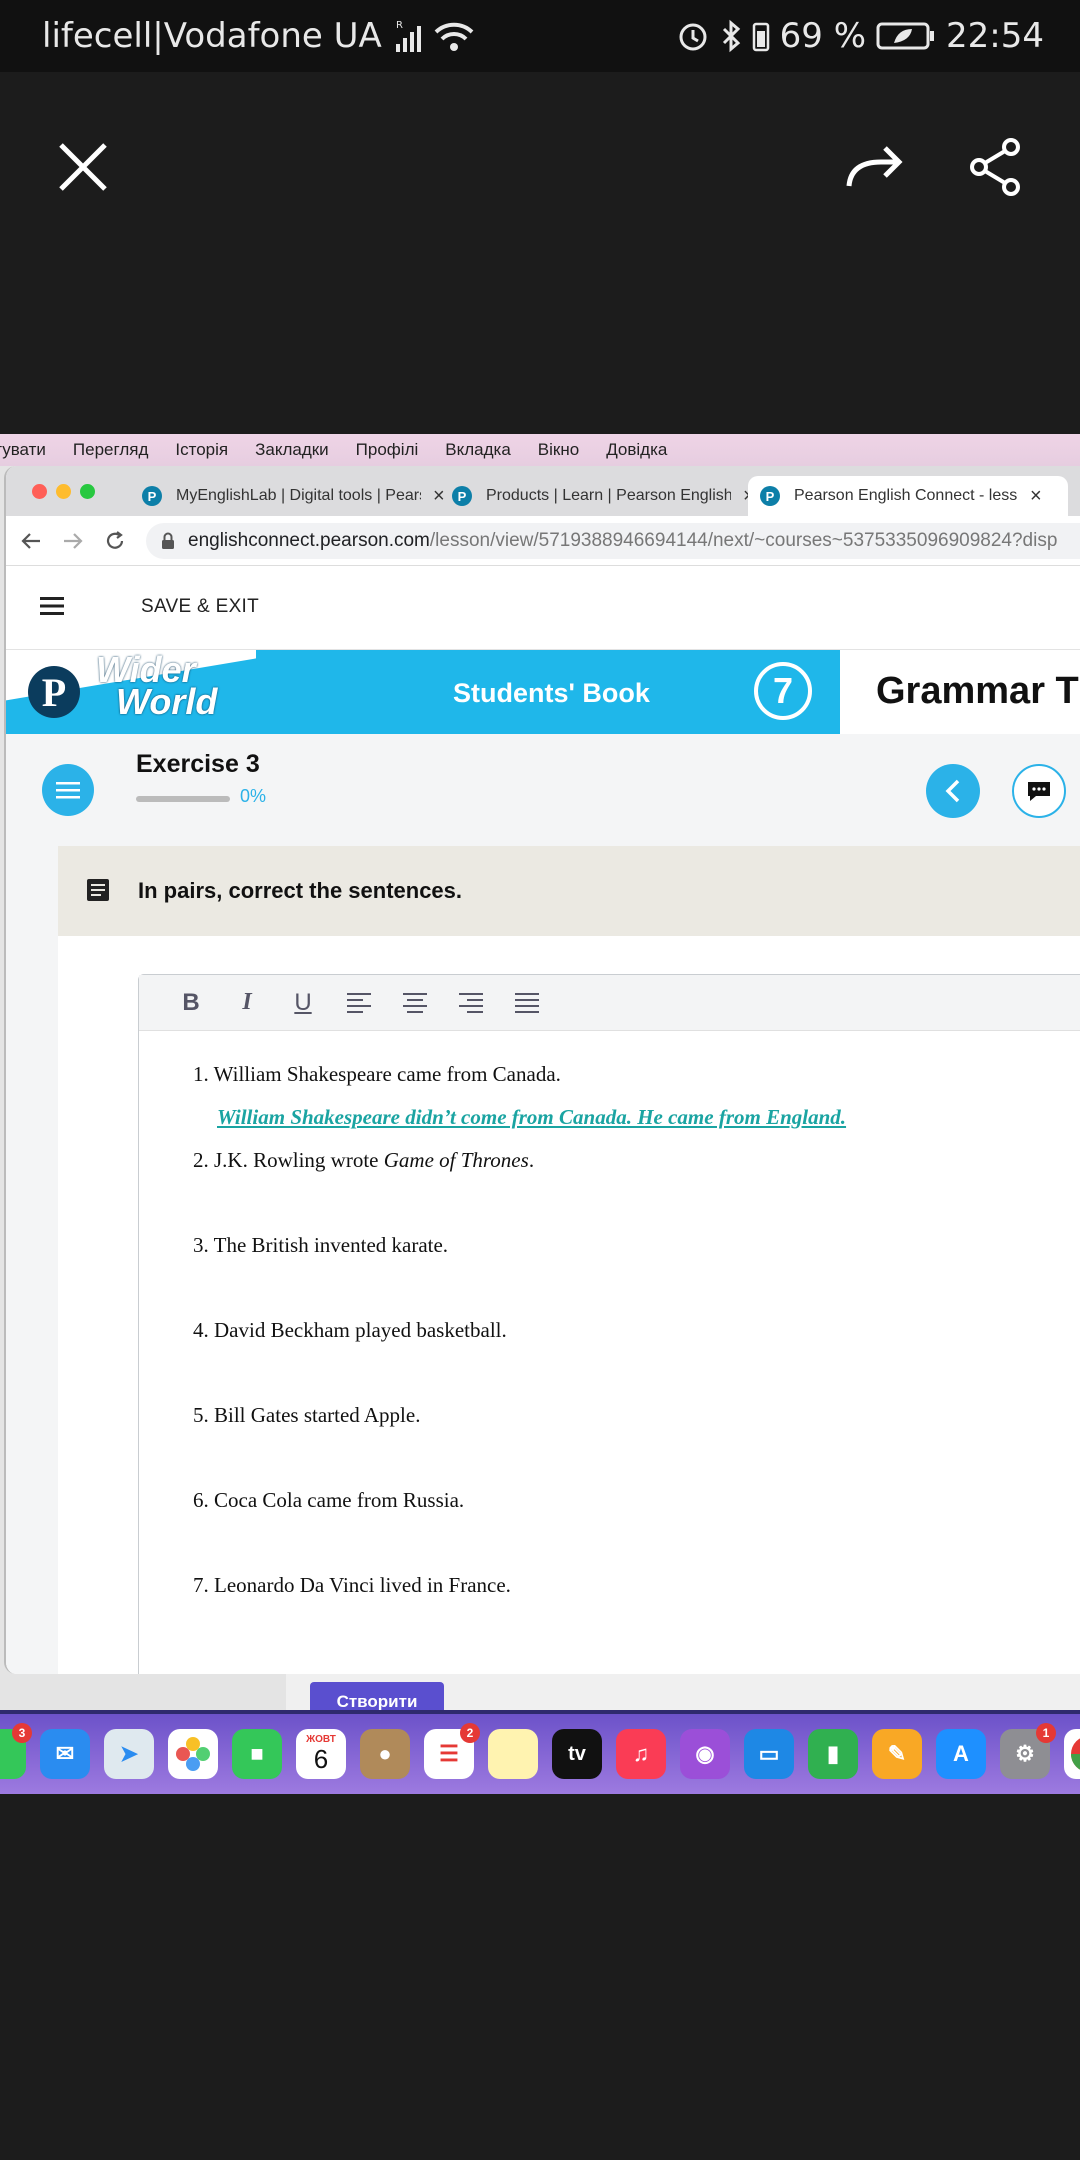  What do you see at coordinates (543, 784) in the screenshot?
I see `exercise-header: Exercise 3 0%` at bounding box center [543, 784].